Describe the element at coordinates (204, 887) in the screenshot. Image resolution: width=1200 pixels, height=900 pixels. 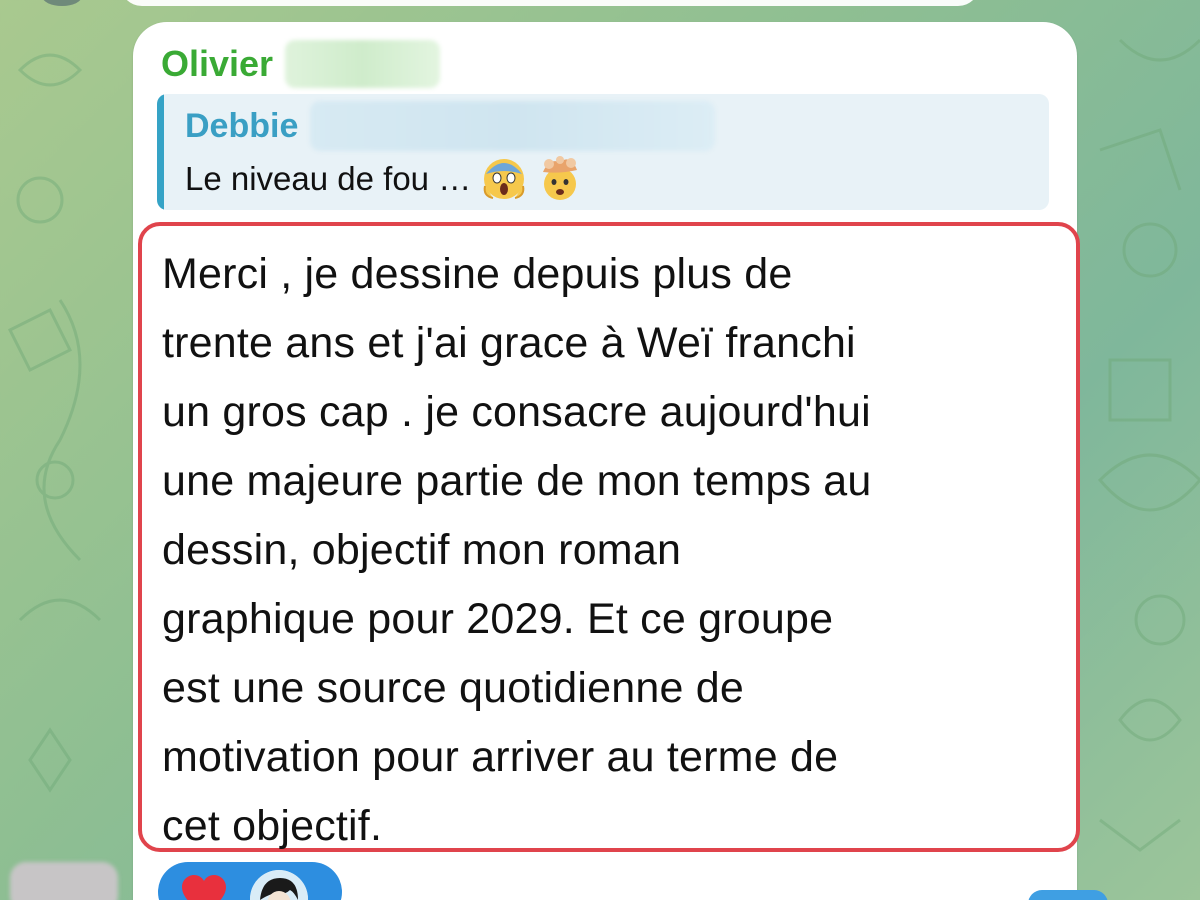
I see `heart-icon` at that location.